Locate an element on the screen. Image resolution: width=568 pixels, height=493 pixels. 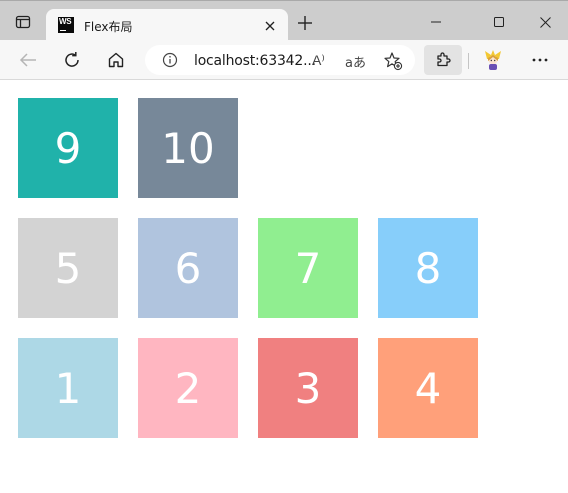
profile-avatar-icon is located at coordinates (493, 60).